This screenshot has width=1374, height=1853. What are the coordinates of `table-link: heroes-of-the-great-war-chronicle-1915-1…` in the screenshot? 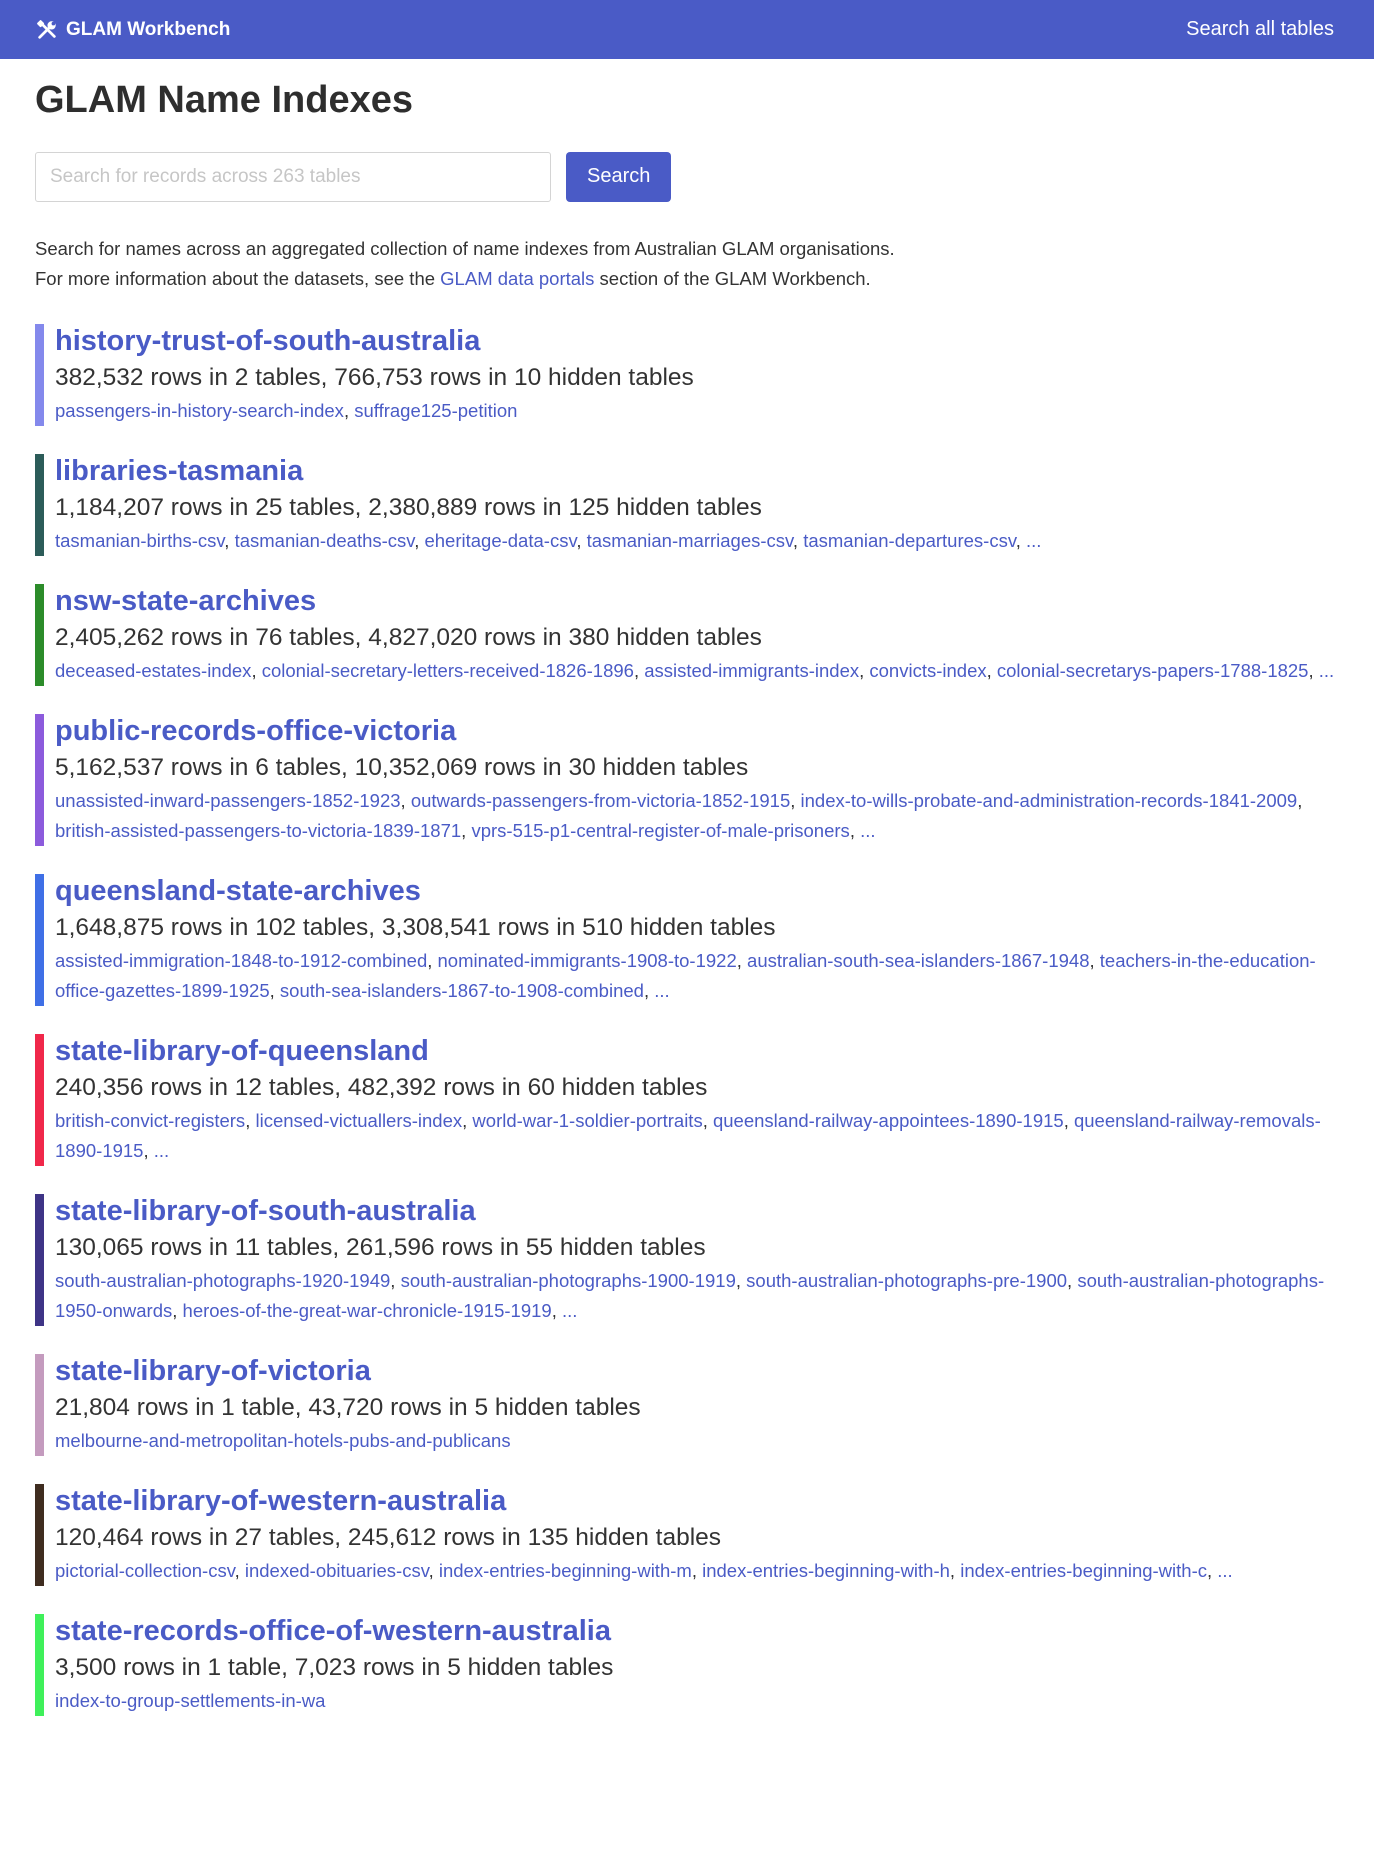 It's located at (367, 1310).